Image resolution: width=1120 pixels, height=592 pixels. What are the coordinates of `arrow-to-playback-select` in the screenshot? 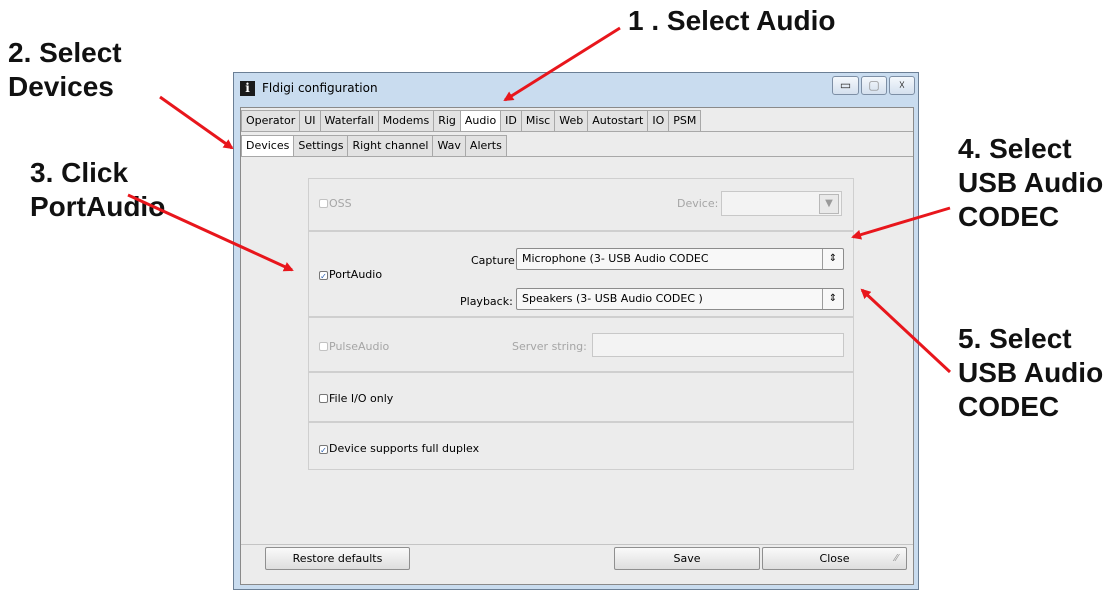 It's located at (906, 331).